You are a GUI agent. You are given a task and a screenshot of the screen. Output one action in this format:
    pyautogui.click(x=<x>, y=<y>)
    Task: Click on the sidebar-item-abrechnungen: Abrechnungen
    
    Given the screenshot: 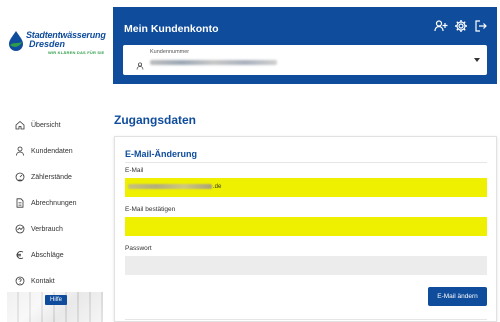 What is the action you would take?
    pyautogui.click(x=52, y=203)
    